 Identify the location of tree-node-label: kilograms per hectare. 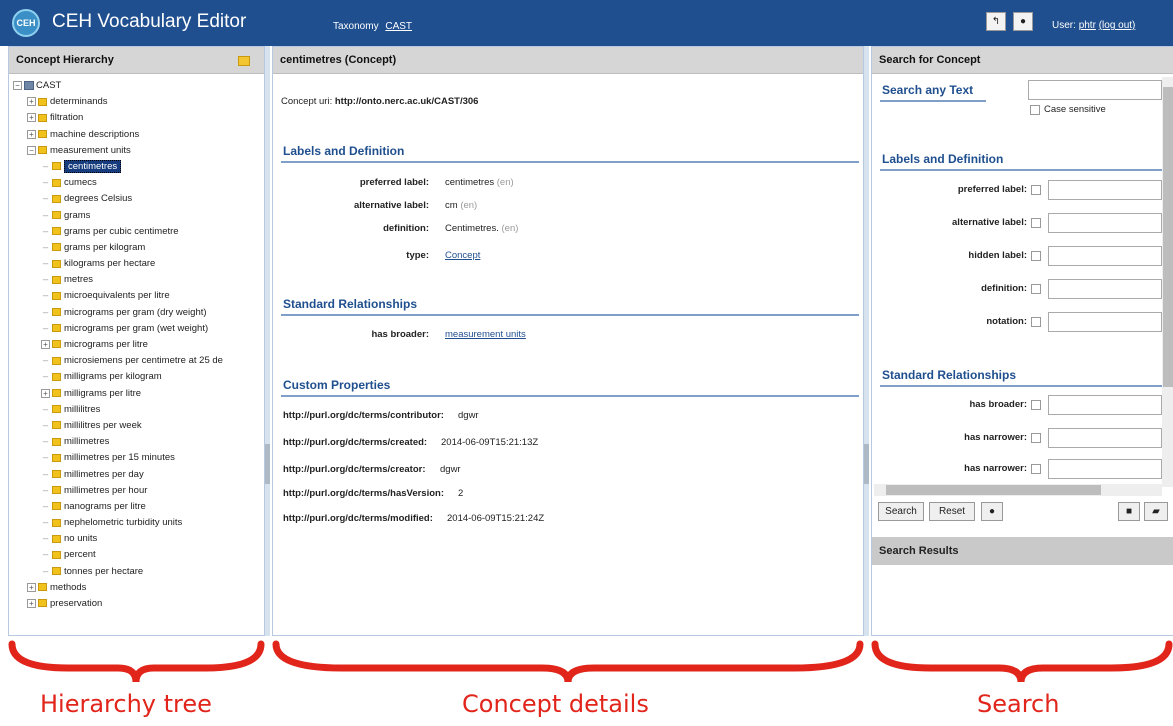
(109, 263).